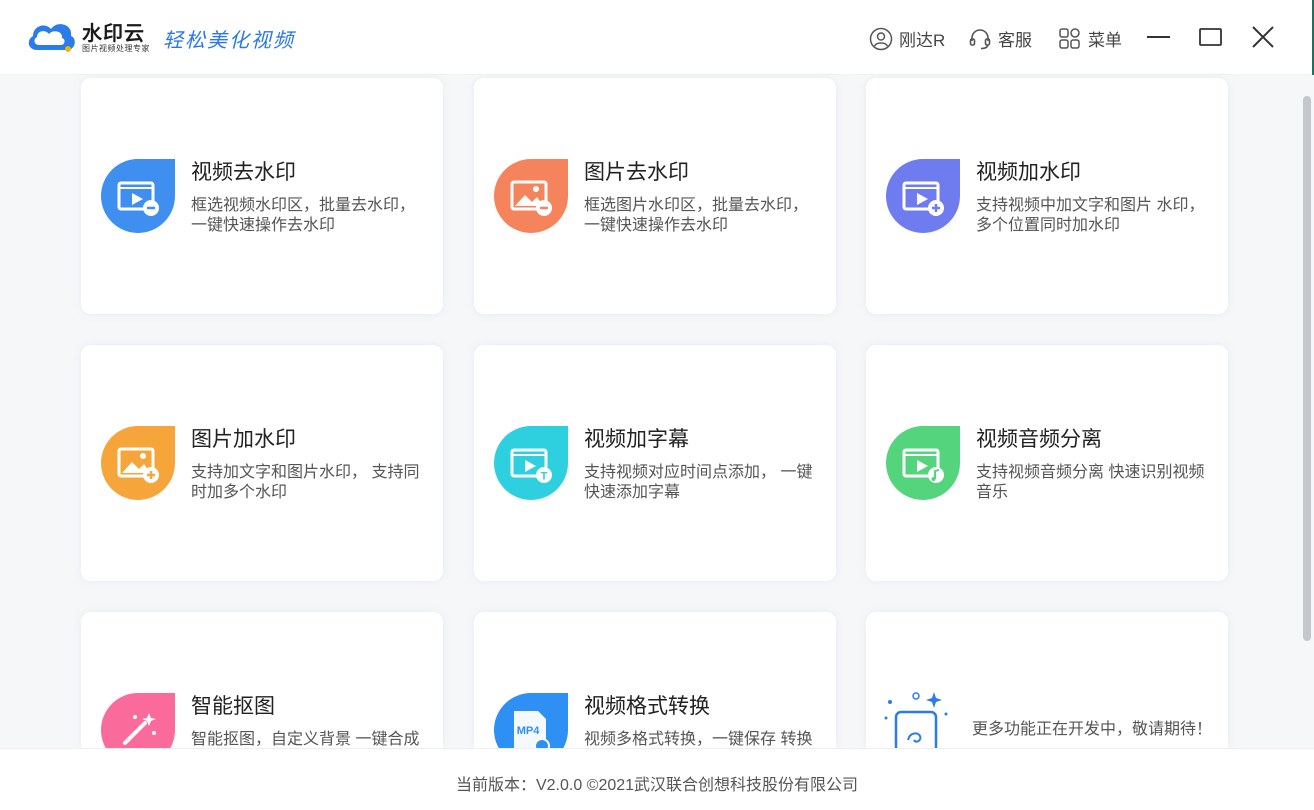 This screenshot has height=810, width=1314. Describe the element at coordinates (1090, 215) in the screenshot. I see `card-description: 支持视频中加文字和图片 水印，多个位置同时加水印` at that location.